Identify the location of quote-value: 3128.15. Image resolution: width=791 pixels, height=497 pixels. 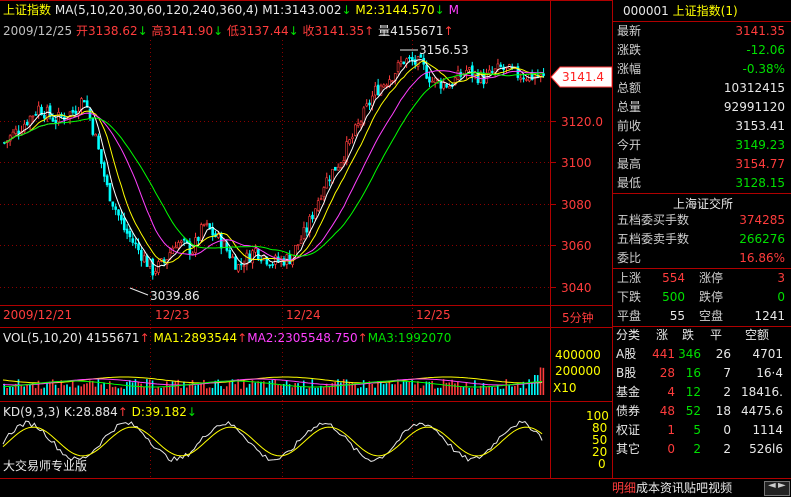
(760, 183).